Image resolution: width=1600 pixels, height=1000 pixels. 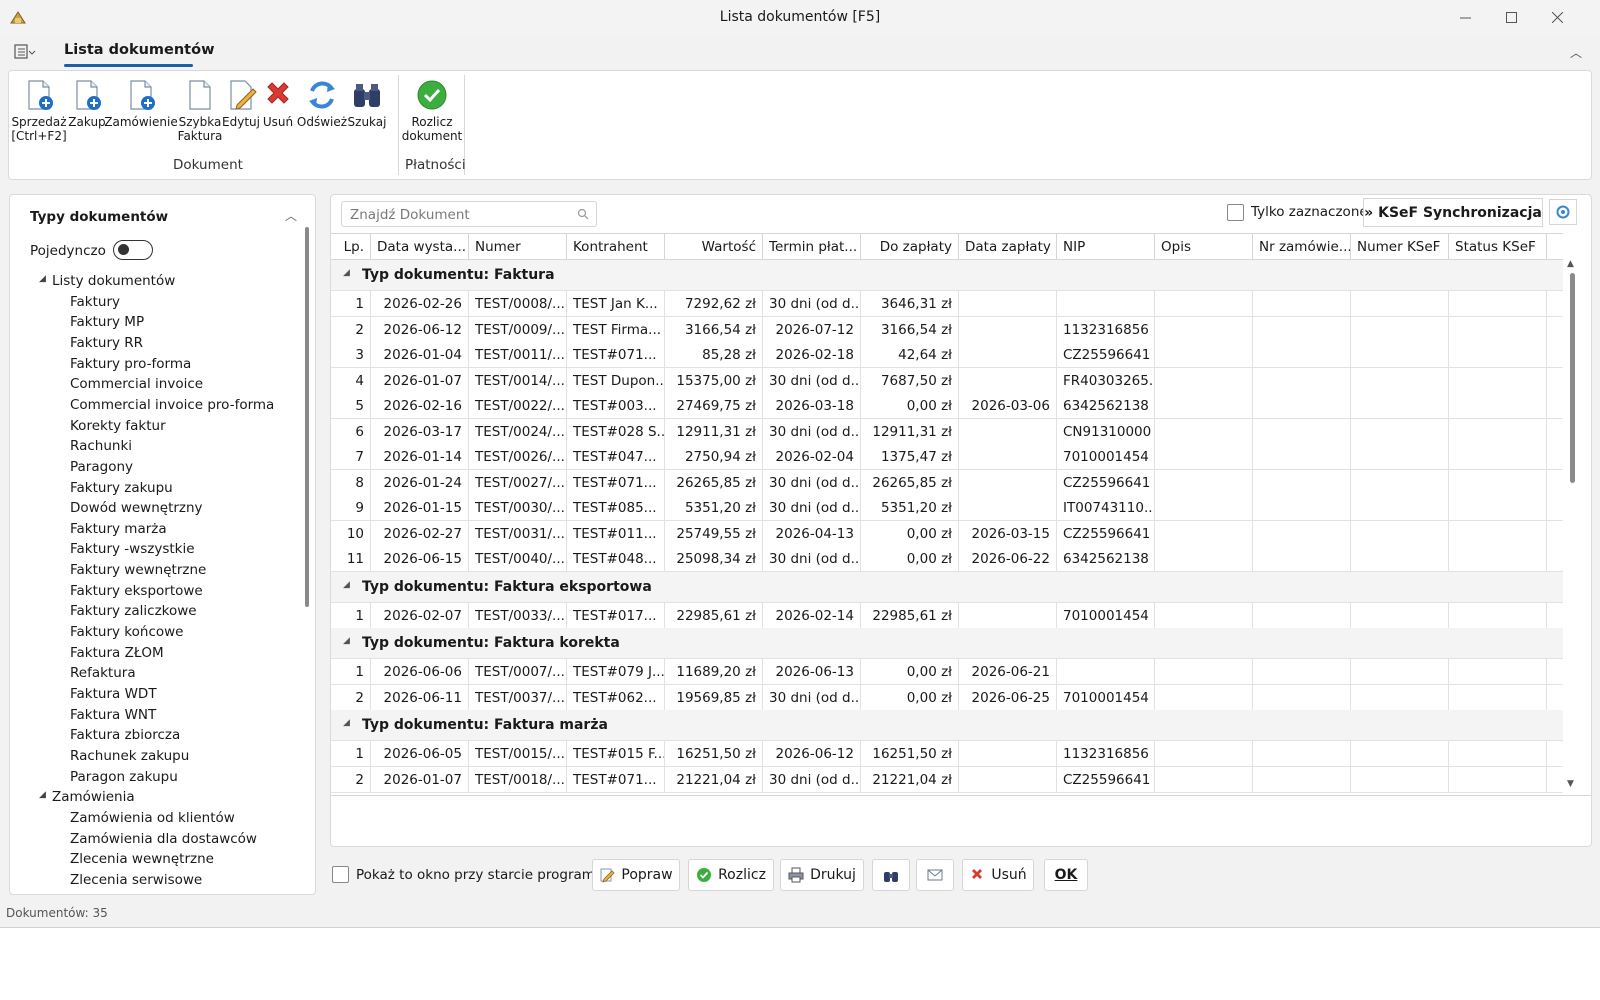 What do you see at coordinates (891, 875) in the screenshot?
I see `find-small-button` at bounding box center [891, 875].